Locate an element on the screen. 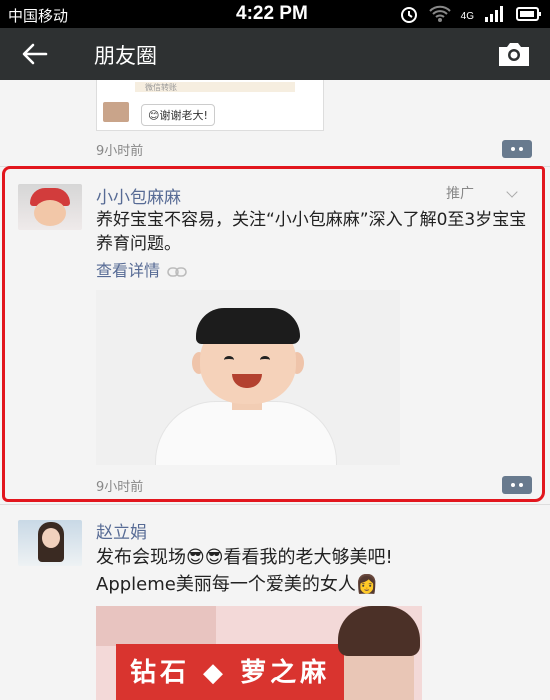 This screenshot has height=700, width=550. camera-button is located at coordinates (514, 54).